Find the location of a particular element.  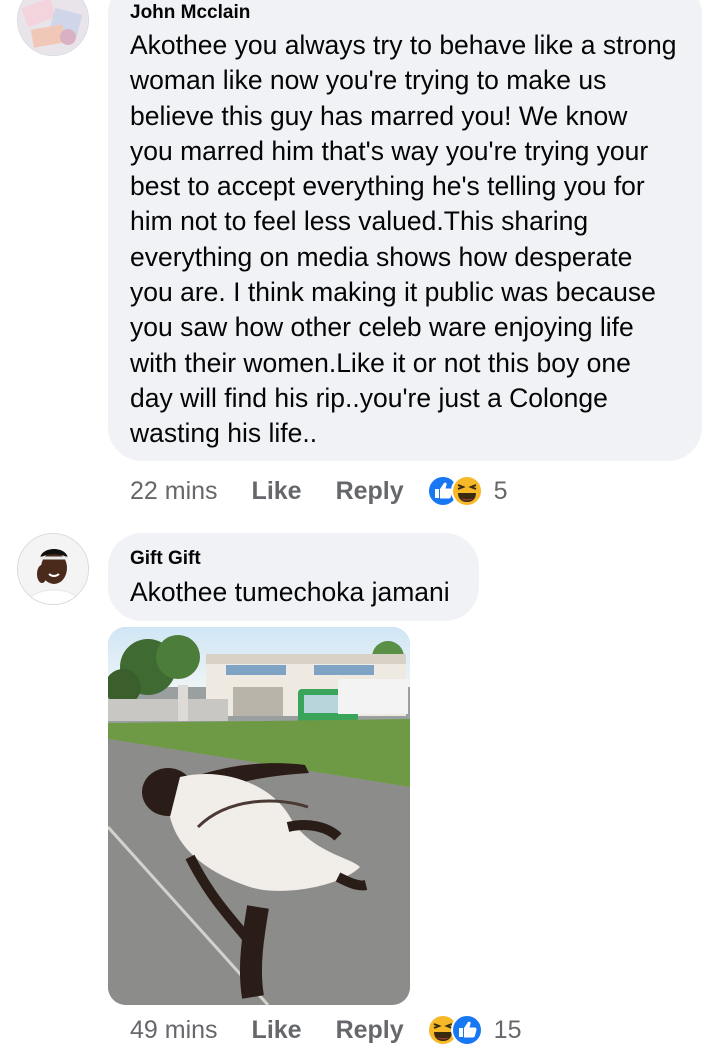

comment-author: Gift Gift is located at coordinates (294, 559).